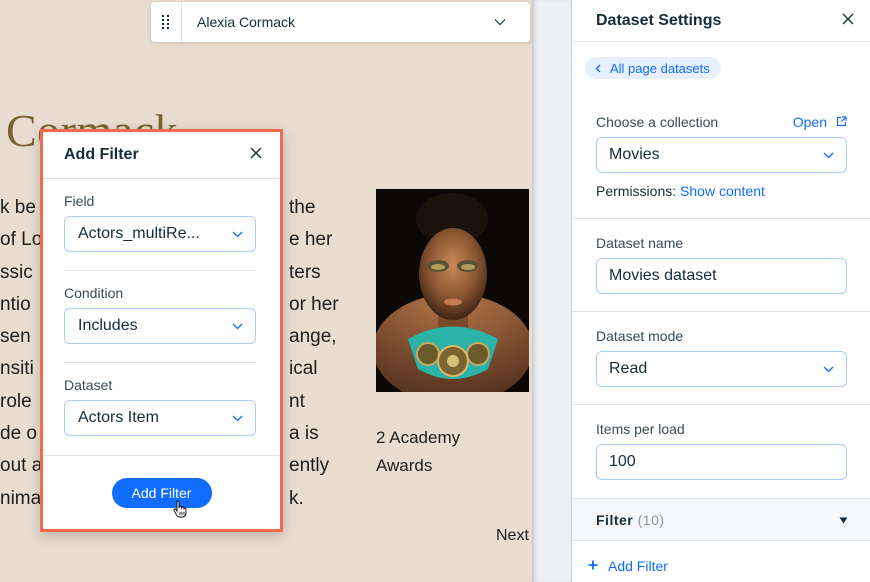 The width and height of the screenshot is (870, 582). I want to click on items-per-load-label-row: Items per load, so click(721, 429).